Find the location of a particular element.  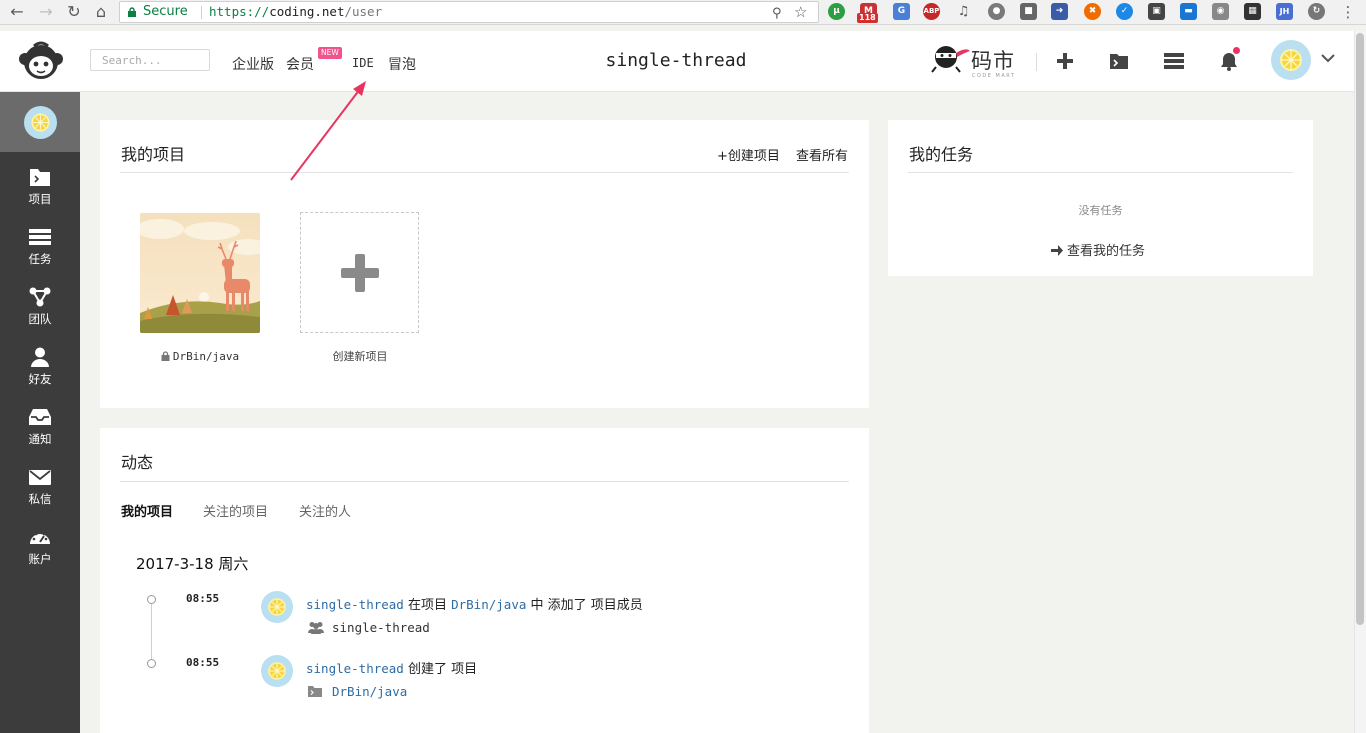

key-icon: ⚲ is located at coordinates (777, 14).